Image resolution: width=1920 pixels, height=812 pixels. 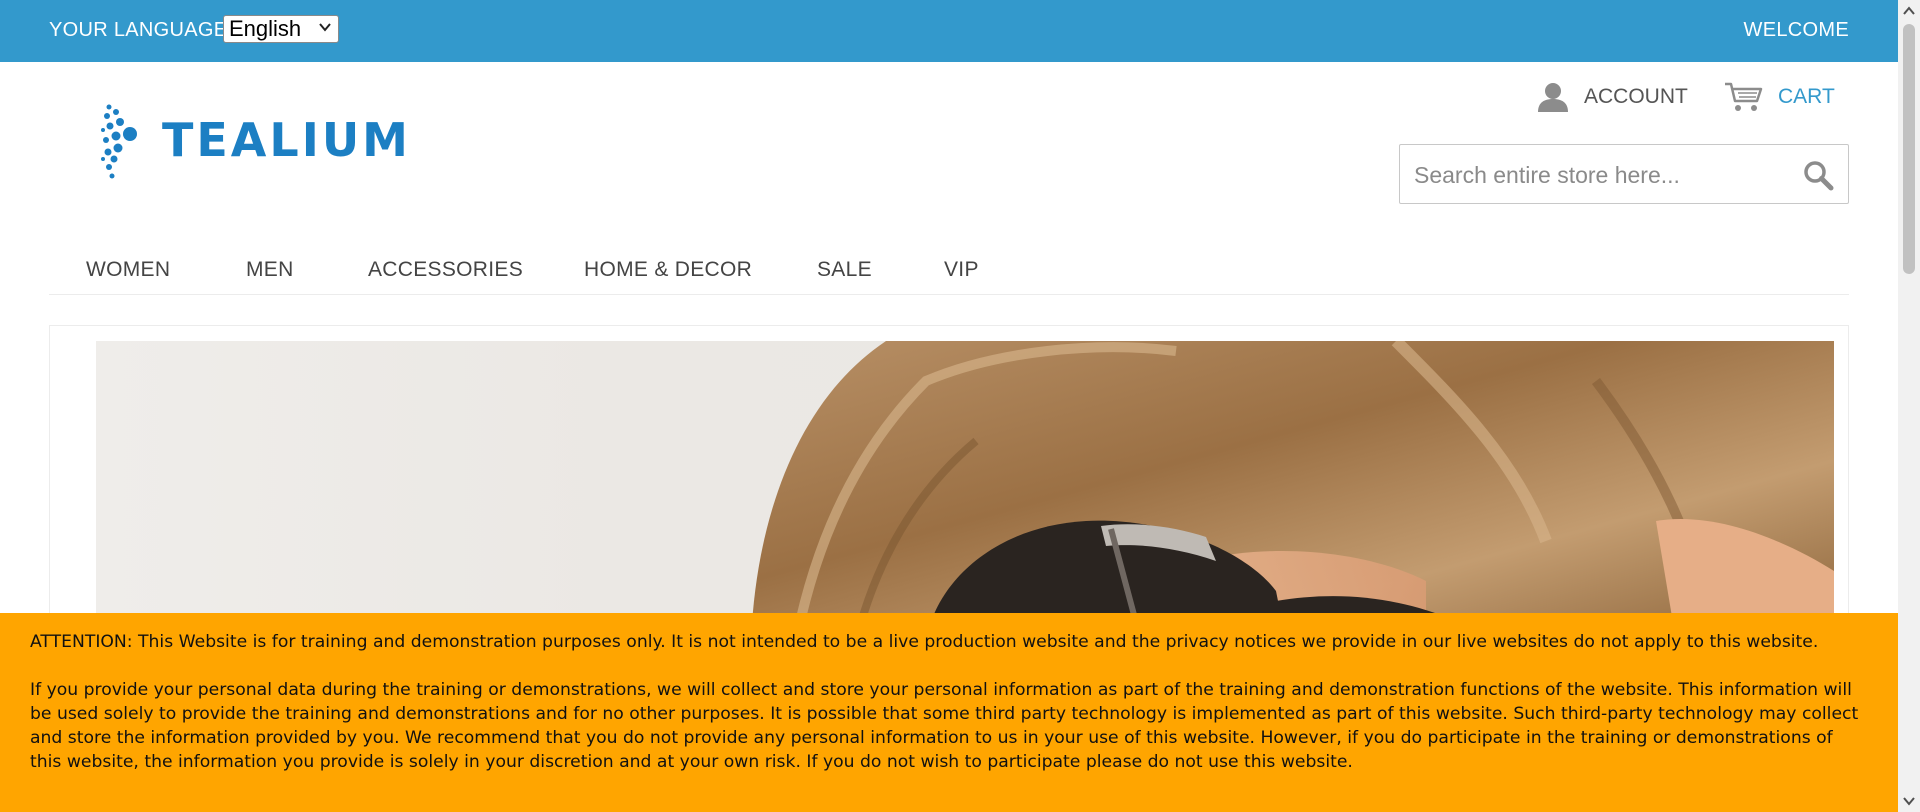 I want to click on logo-mark-icon, so click(x=119, y=141).